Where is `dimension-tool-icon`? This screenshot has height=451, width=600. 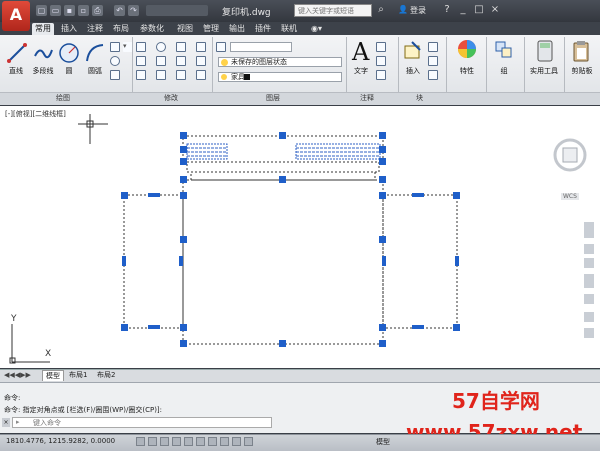 dimension-tool-icon is located at coordinates (381, 47).